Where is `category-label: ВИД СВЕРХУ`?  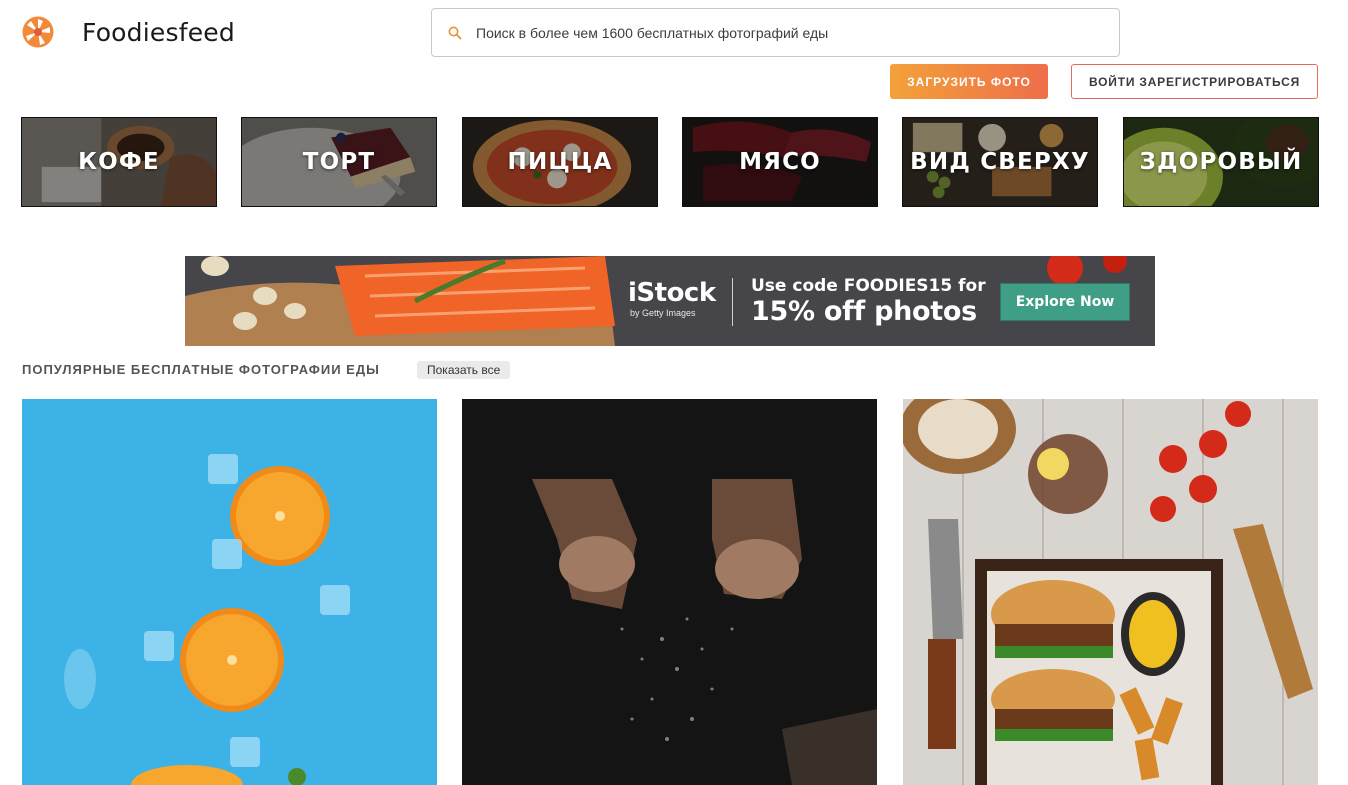
category-label: ВИД СВЕРХУ is located at coordinates (1000, 162).